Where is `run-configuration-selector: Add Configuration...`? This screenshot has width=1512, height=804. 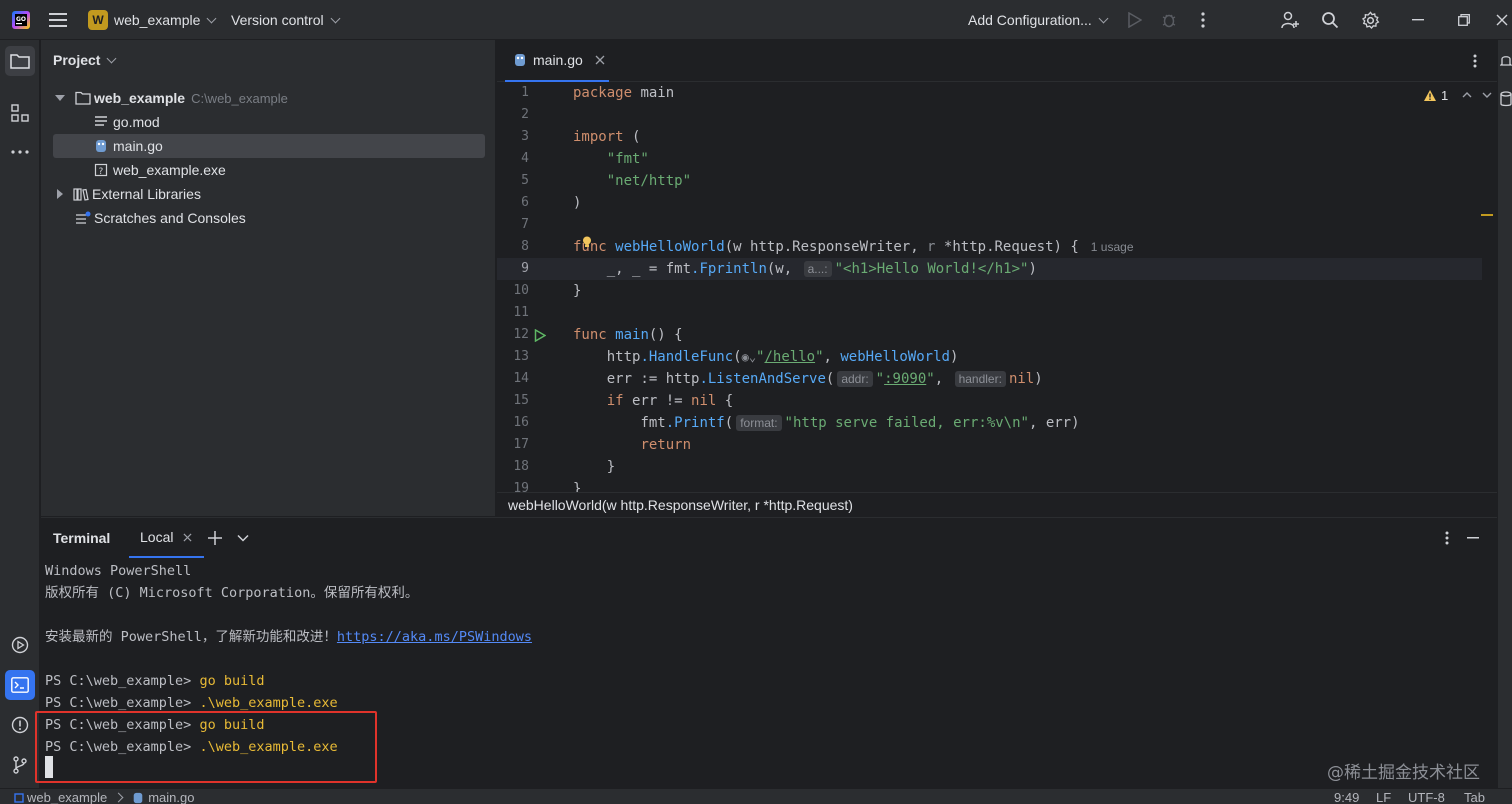 run-configuration-selector: Add Configuration... is located at coordinates (1038, 20).